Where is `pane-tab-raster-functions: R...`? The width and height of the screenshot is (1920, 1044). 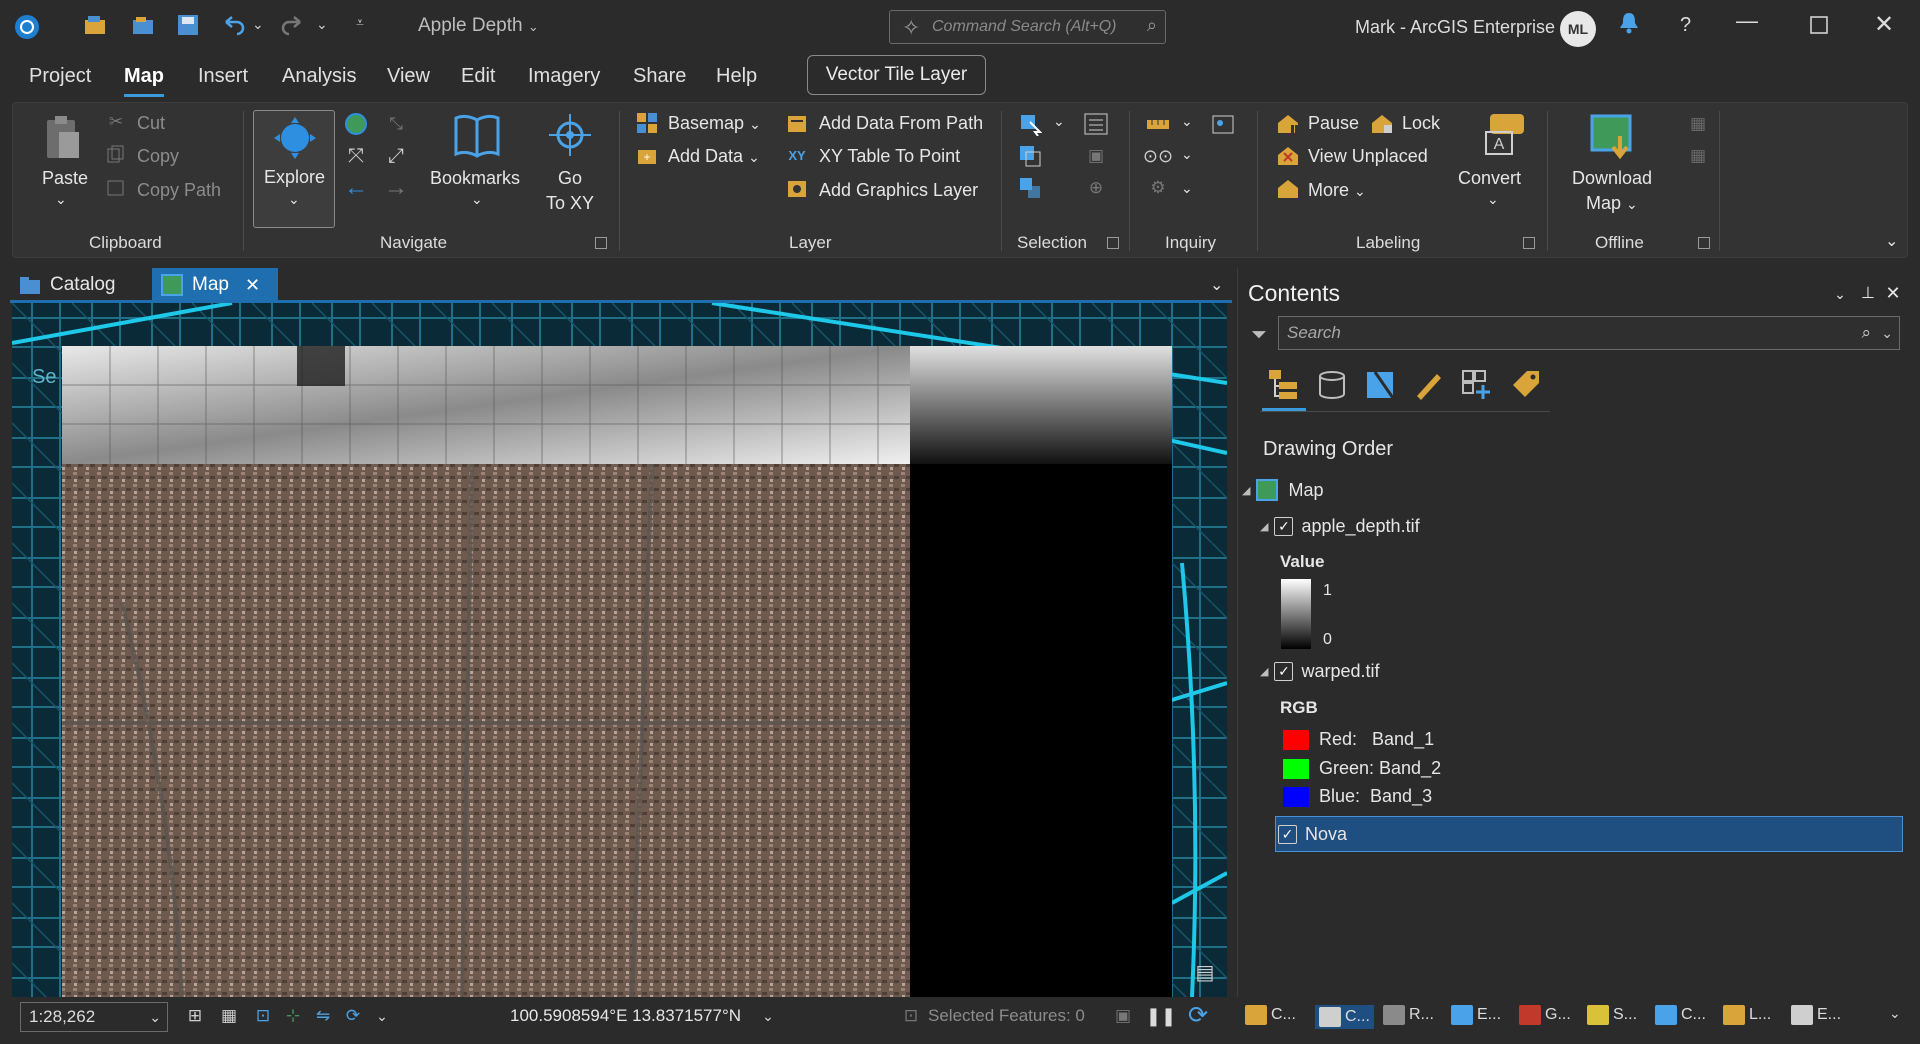 pane-tab-raster-functions: R... is located at coordinates (1408, 1015).